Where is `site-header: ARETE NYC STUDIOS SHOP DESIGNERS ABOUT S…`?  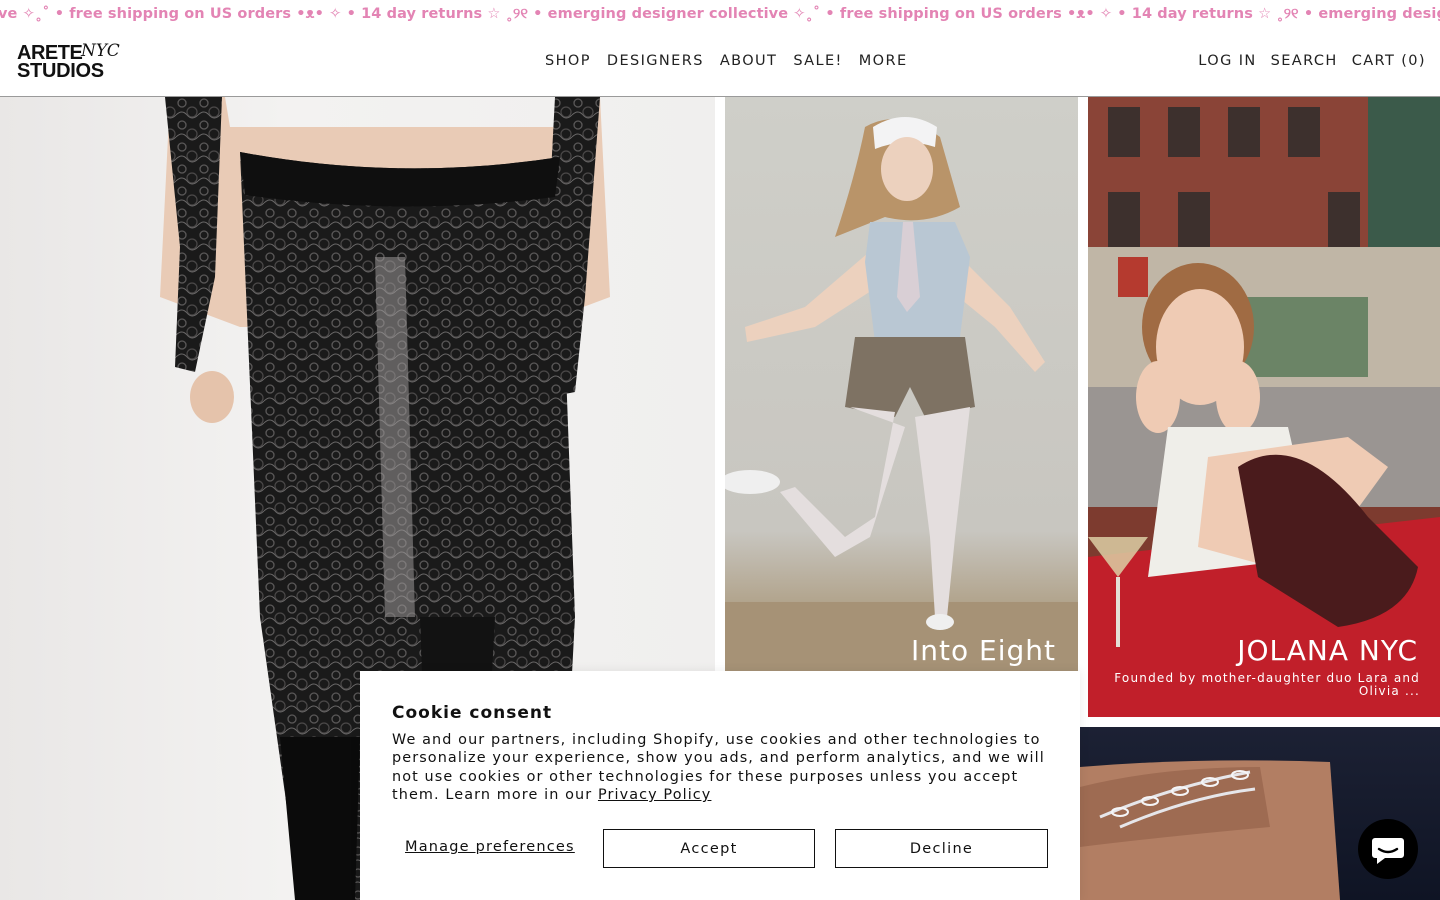 site-header: ARETE NYC STUDIOS SHOP DESIGNERS ABOUT S… is located at coordinates (720, 62).